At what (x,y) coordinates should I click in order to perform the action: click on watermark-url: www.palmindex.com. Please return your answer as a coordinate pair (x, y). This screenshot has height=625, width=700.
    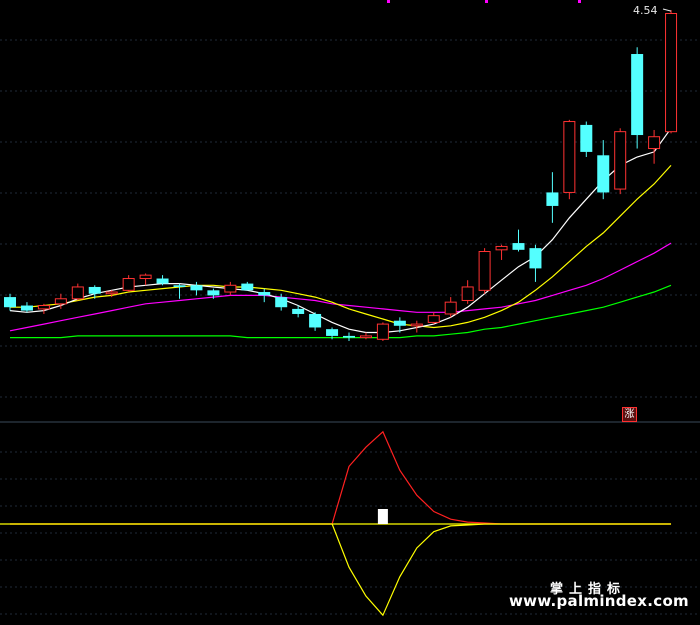
    Looking at the image, I should click on (599, 601).